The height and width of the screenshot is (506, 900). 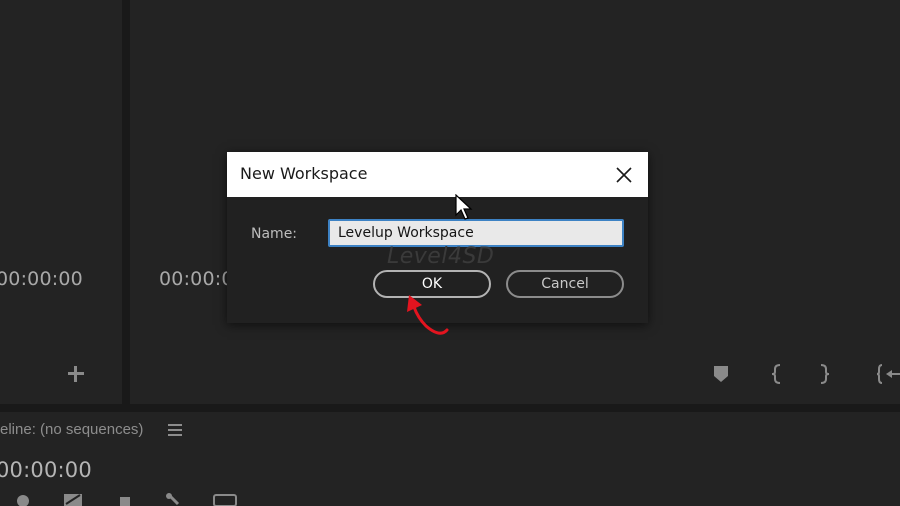 I want to click on snap-icon, so click(x=23, y=499).